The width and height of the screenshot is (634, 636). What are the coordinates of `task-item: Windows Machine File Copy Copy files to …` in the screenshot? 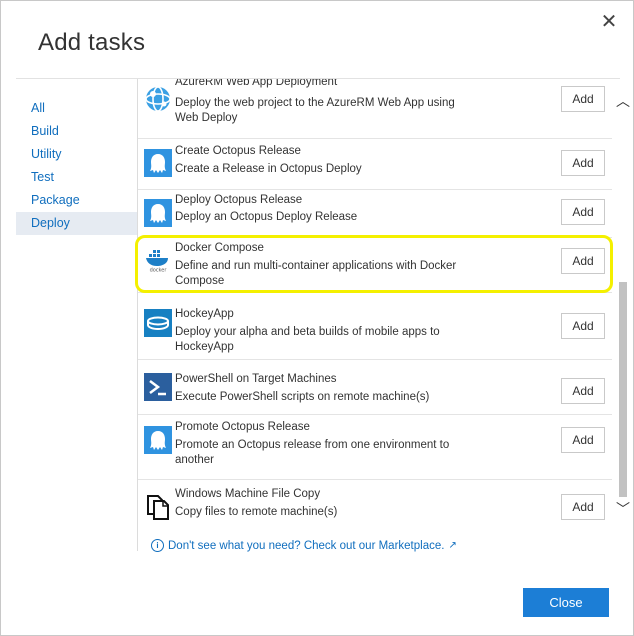 It's located at (375, 508).